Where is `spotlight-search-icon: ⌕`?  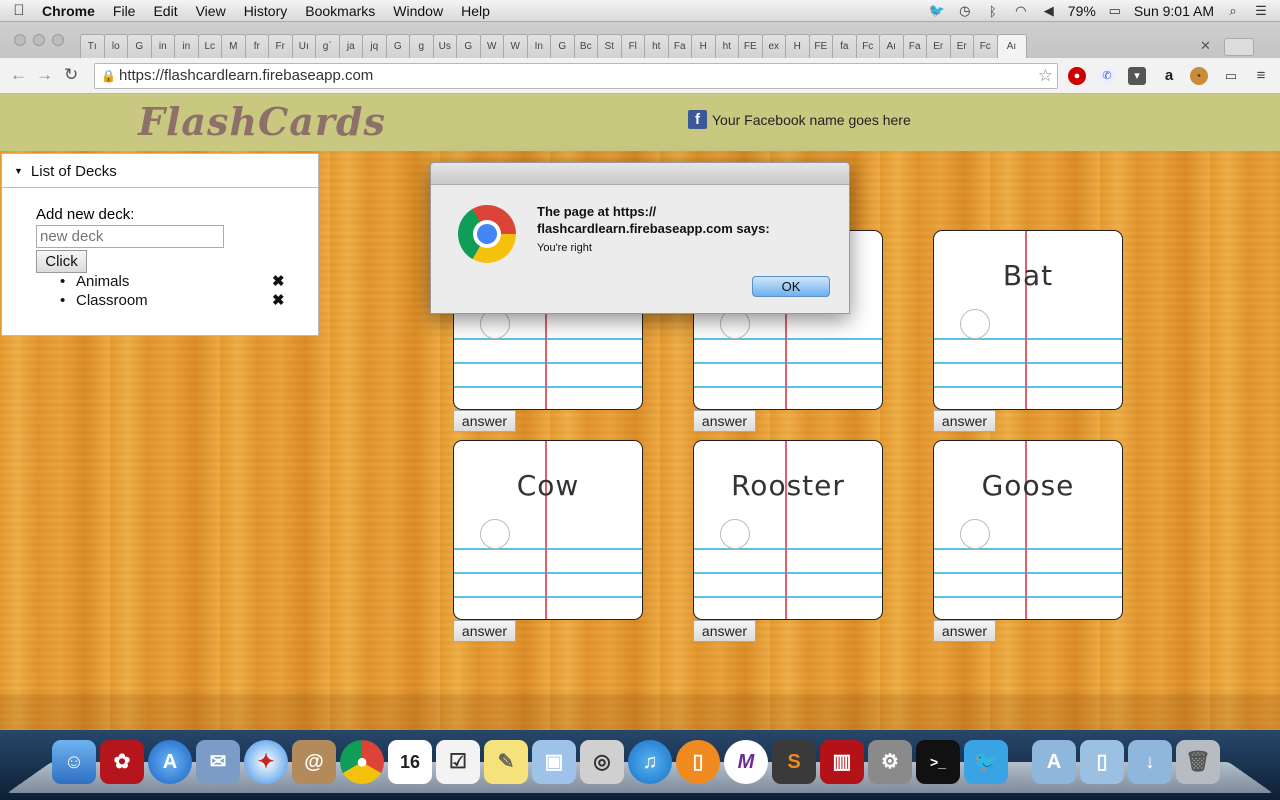
spotlight-search-icon: ⌕ is located at coordinates (1233, 11).